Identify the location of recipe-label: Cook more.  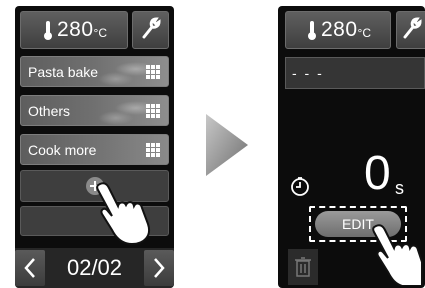
(62, 150).